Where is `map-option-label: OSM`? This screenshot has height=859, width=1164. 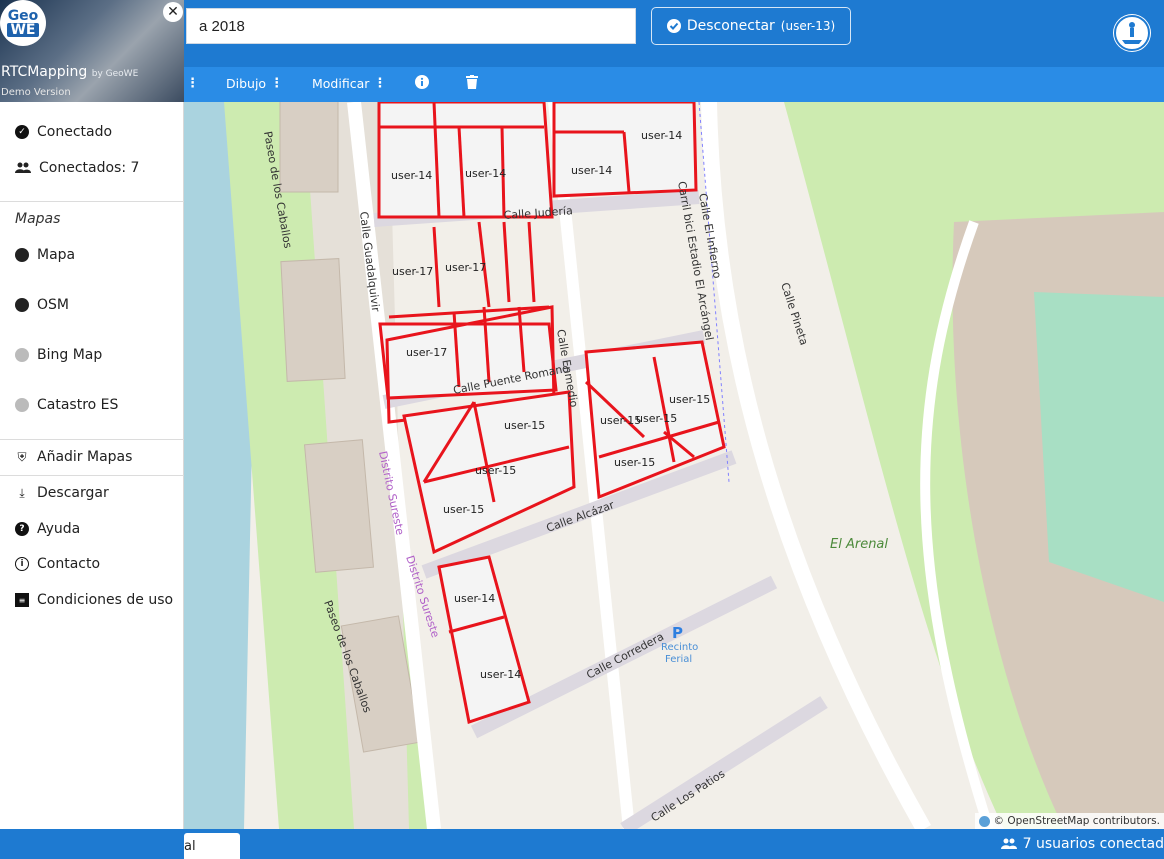
map-option-label: OSM is located at coordinates (53, 305).